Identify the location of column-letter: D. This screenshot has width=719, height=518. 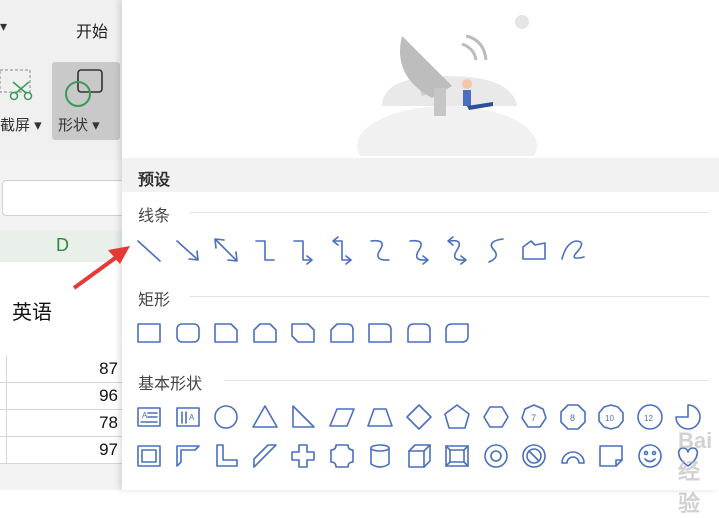
(62, 245).